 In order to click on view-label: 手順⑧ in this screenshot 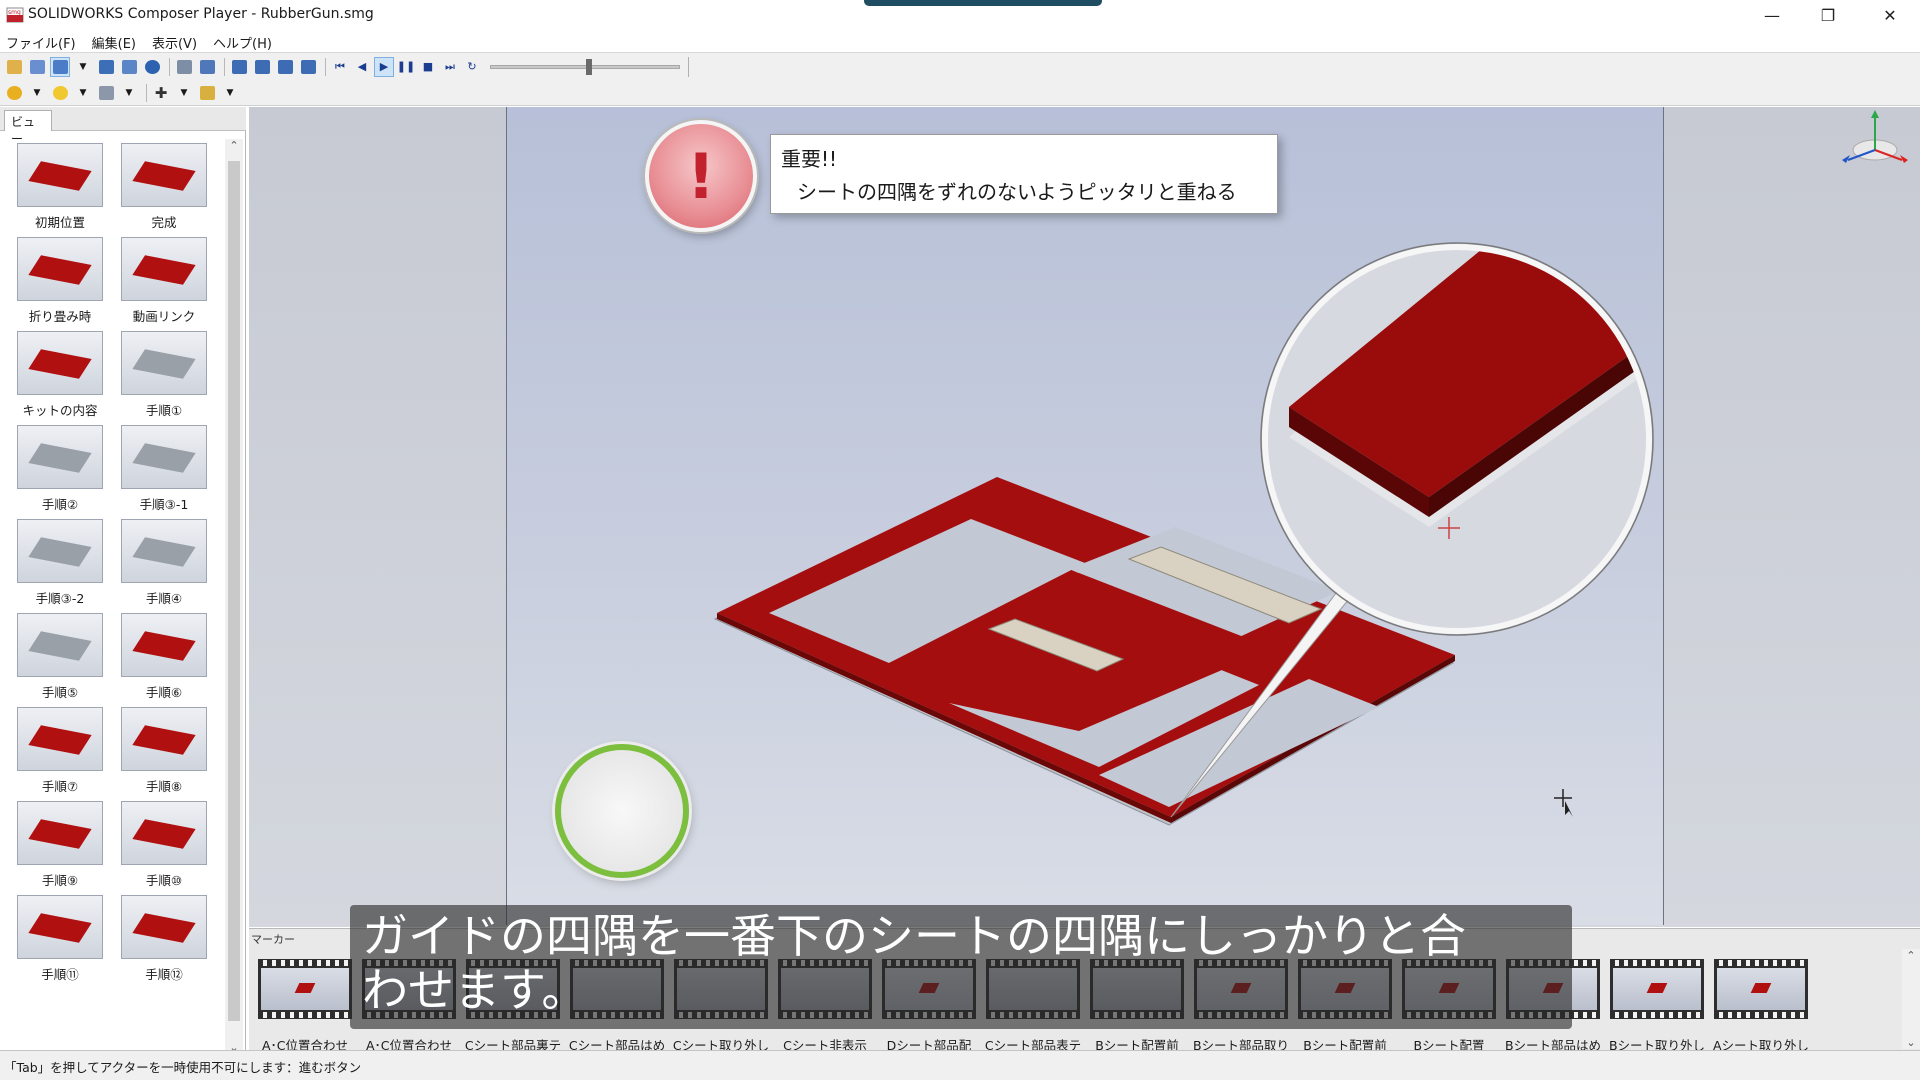, I will do `click(164, 786)`.